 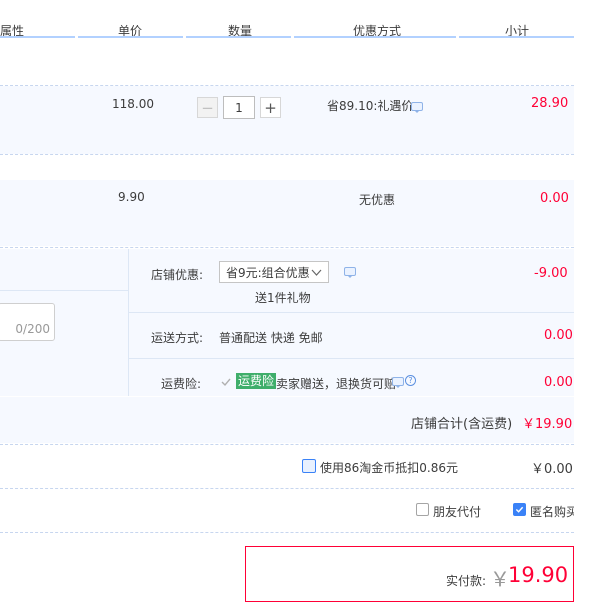 What do you see at coordinates (466, 581) in the screenshot?
I see `payment-label: 实付款:` at bounding box center [466, 581].